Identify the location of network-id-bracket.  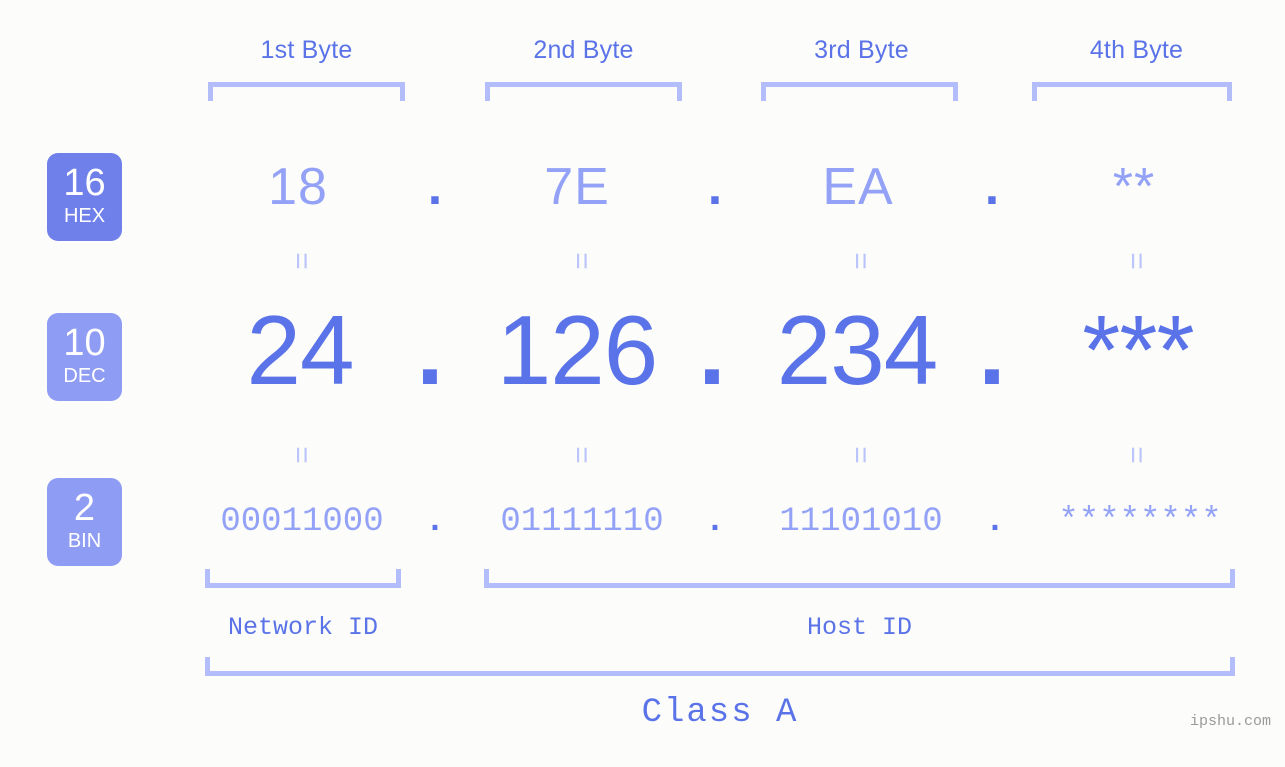
(303, 578).